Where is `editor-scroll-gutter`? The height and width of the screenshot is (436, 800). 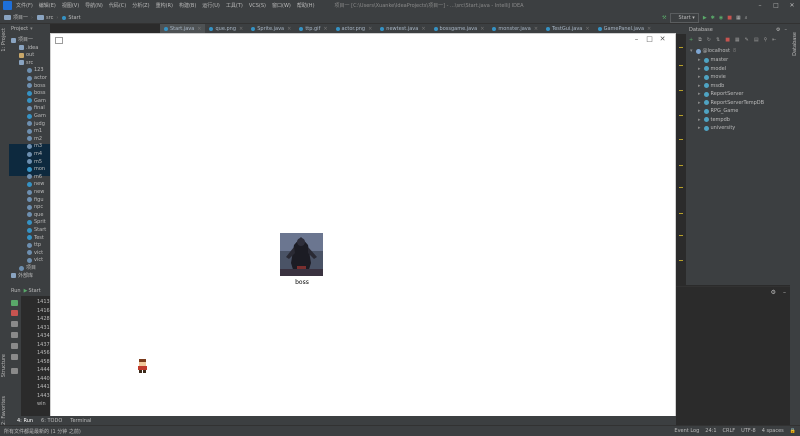 editor-scroll-gutter is located at coordinates (681, 160).